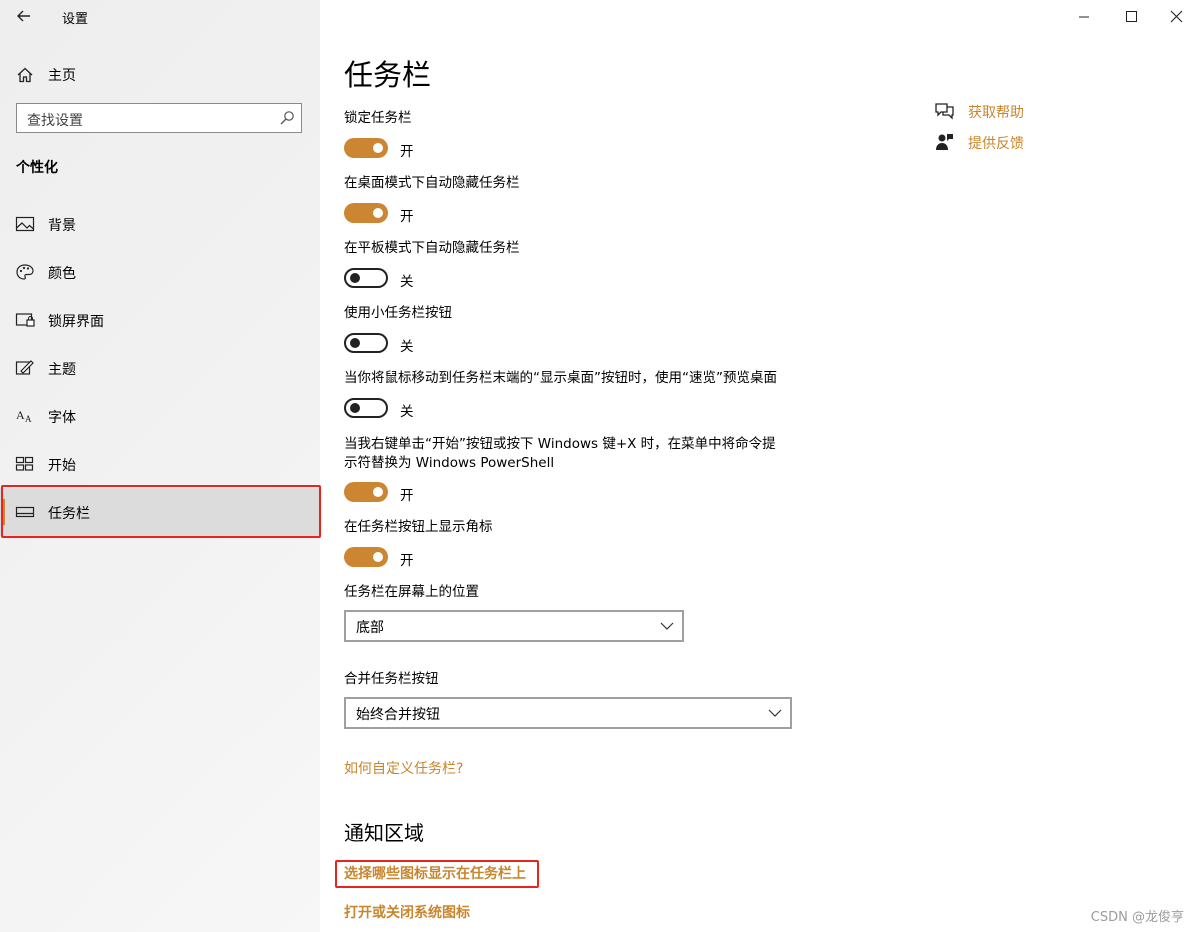 Image resolution: width=1200 pixels, height=932 pixels. I want to click on chat-help-icon, so click(944, 111).